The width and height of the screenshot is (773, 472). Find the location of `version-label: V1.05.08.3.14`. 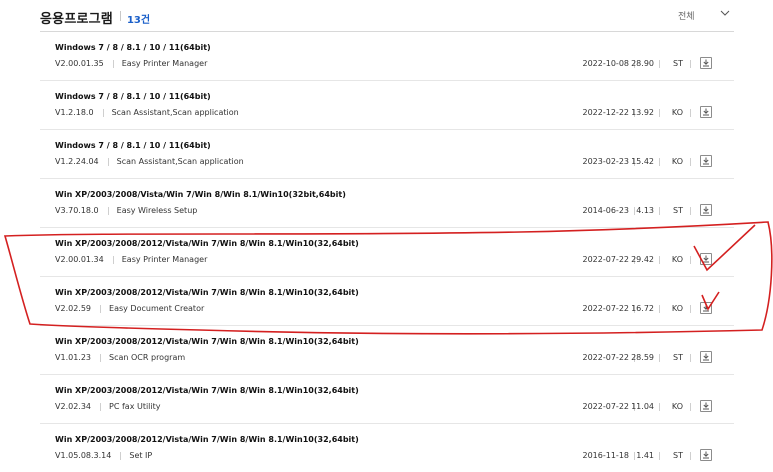

version-label: V1.05.08.3.14 is located at coordinates (83, 455).